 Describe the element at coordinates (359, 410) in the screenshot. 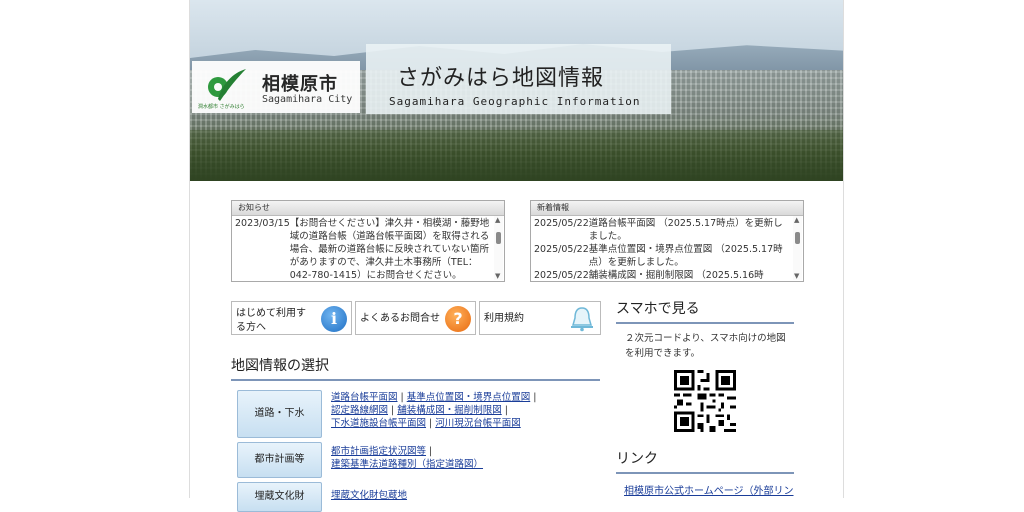

I see `link-route-network: 認定路線網図` at that location.